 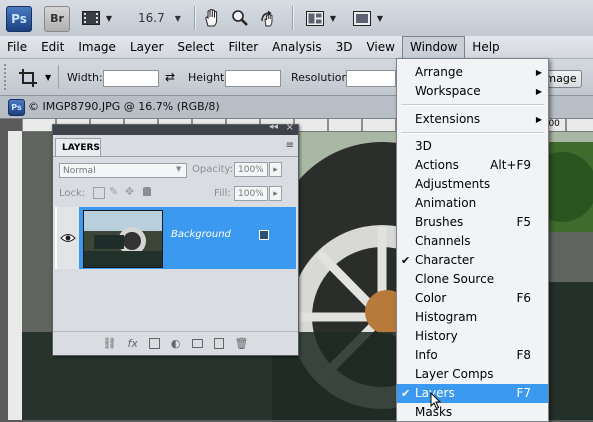 I want to click on menu-layer: Layer, so click(x=146, y=47).